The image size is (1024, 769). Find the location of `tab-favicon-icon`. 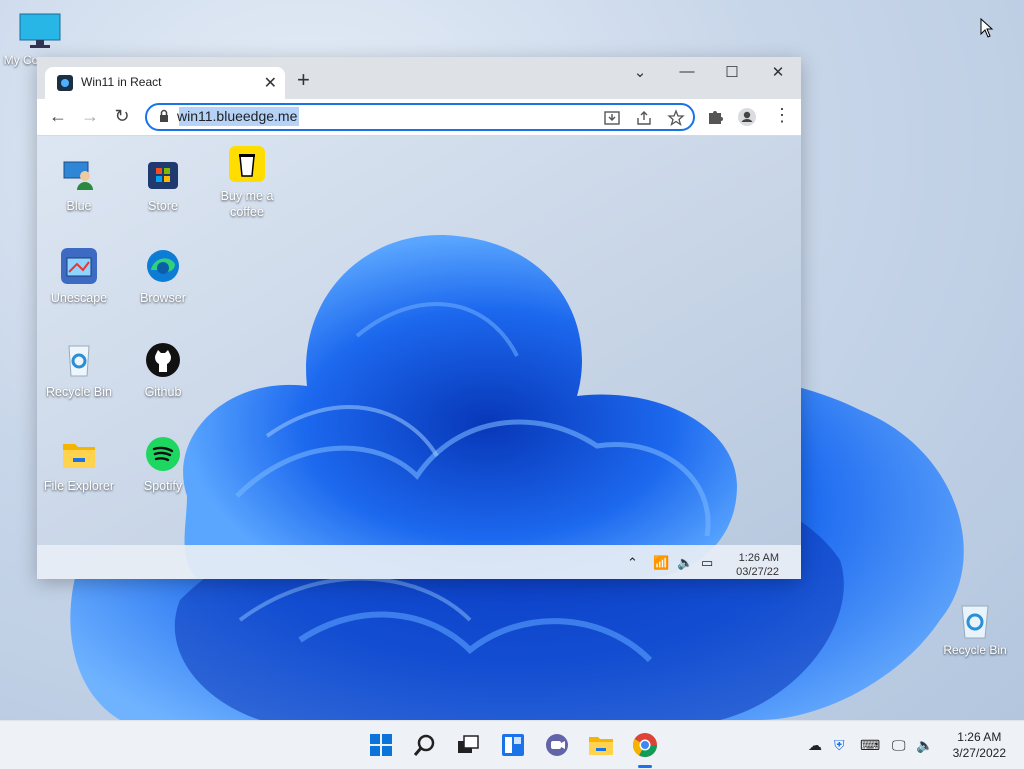

tab-favicon-icon is located at coordinates (65, 83).